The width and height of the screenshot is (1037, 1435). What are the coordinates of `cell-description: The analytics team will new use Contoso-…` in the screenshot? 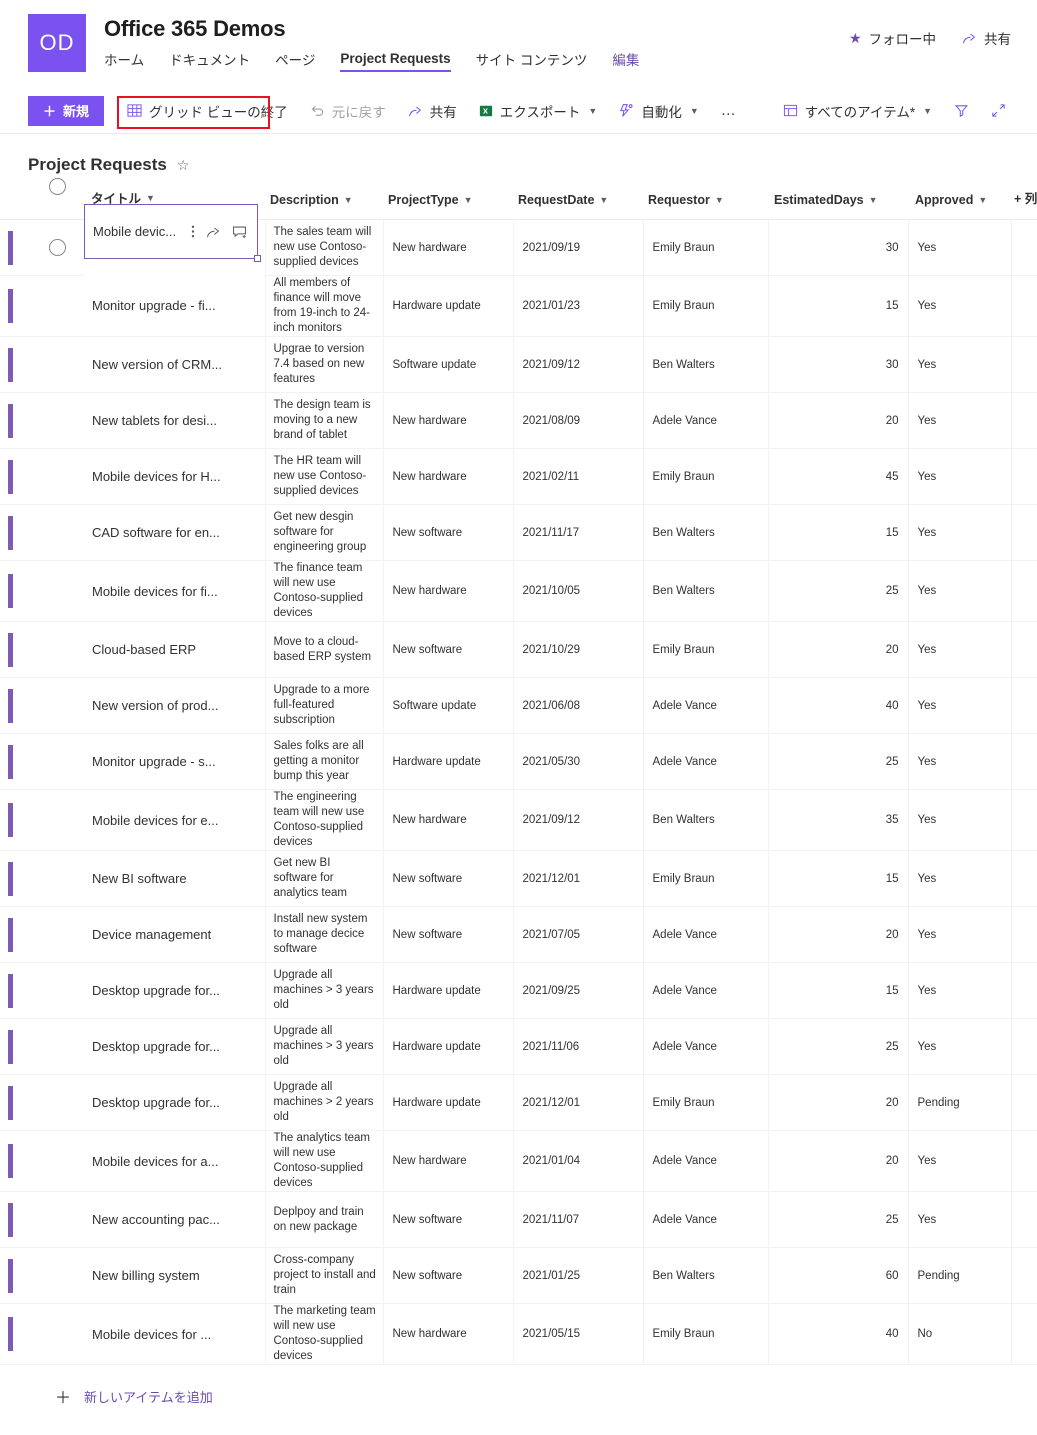 It's located at (323, 1161).